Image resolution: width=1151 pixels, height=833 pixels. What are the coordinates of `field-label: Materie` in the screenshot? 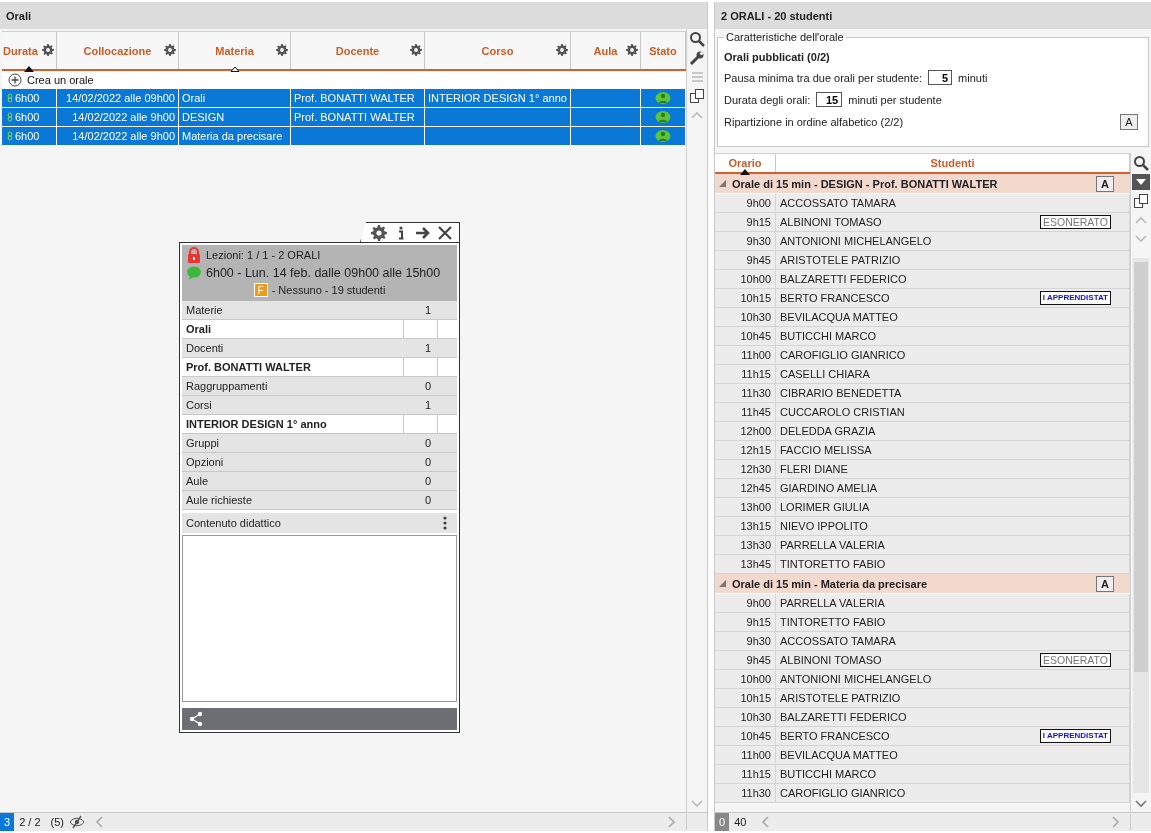 It's located at (204, 310).